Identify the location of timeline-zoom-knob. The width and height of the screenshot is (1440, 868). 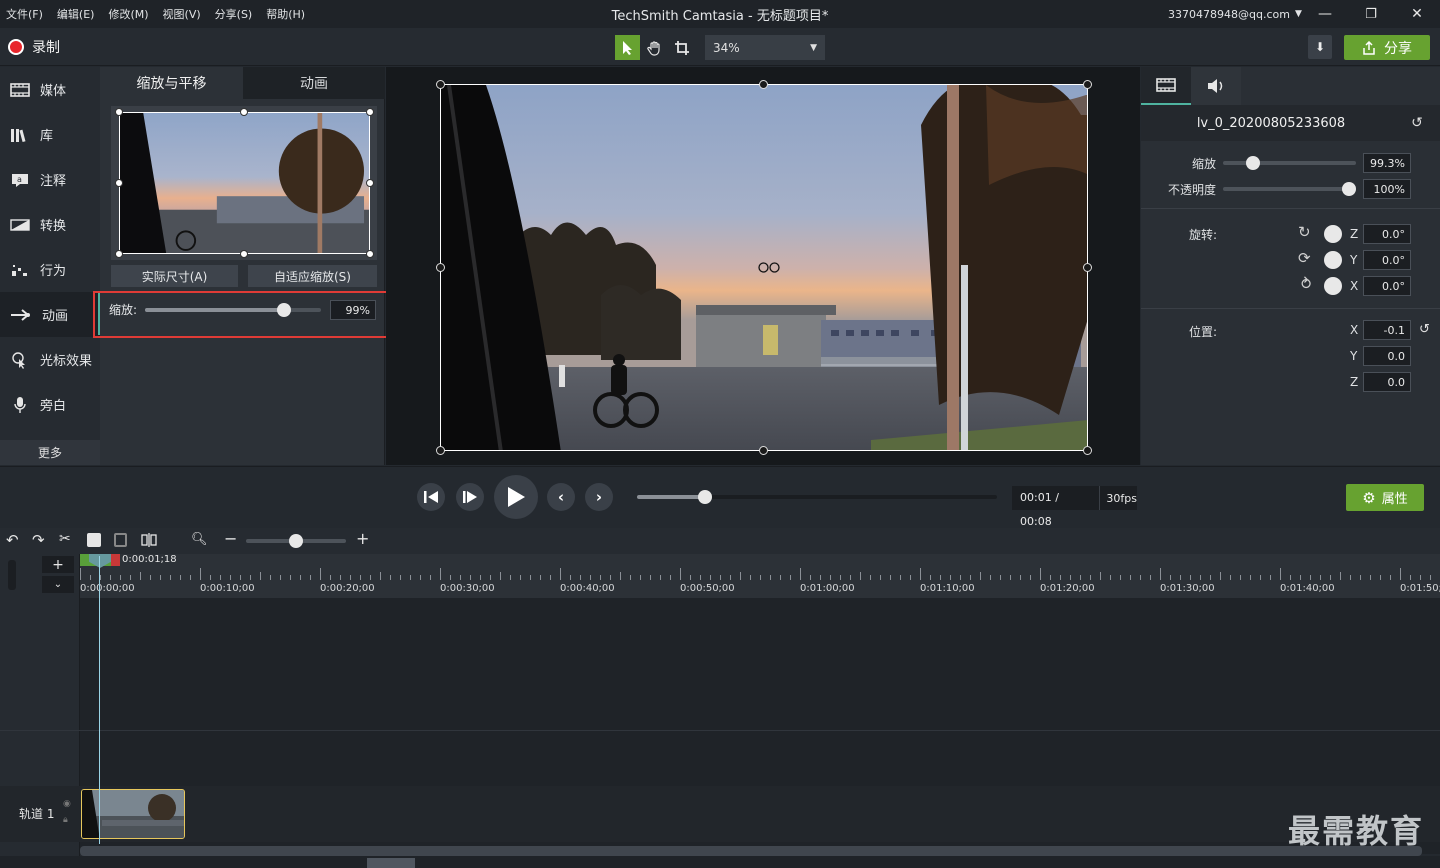
(296, 541).